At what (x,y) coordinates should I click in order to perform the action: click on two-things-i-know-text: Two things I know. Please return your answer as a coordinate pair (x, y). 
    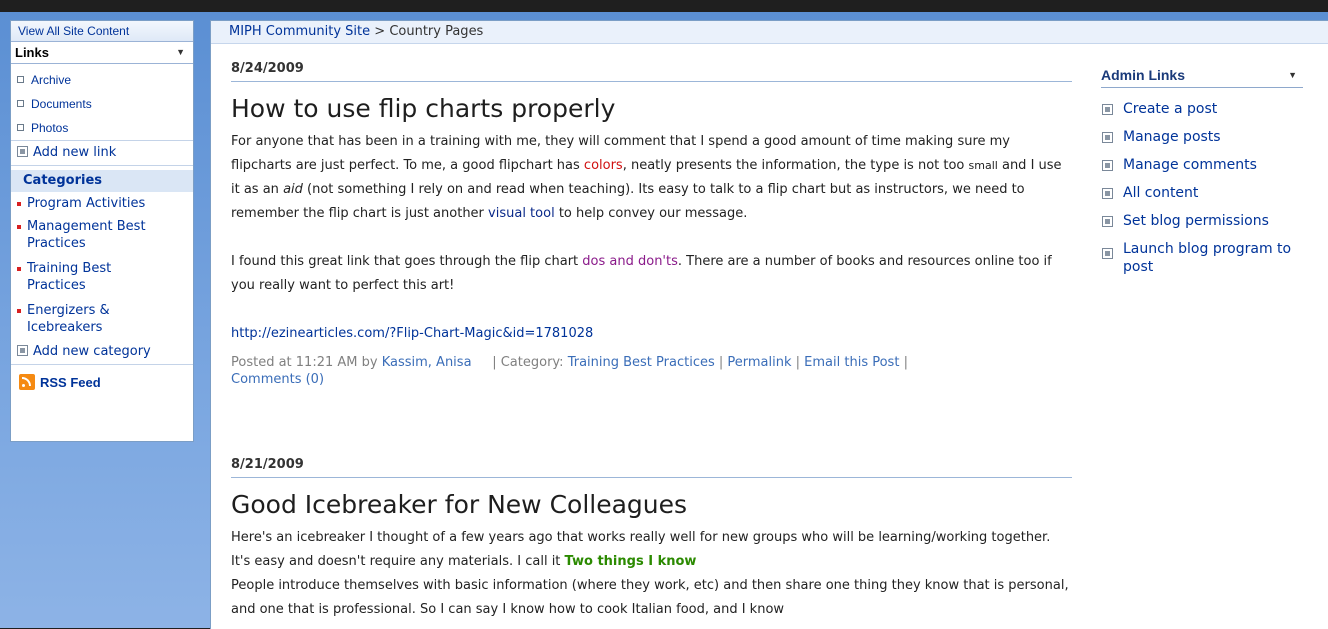
    Looking at the image, I should click on (630, 561).